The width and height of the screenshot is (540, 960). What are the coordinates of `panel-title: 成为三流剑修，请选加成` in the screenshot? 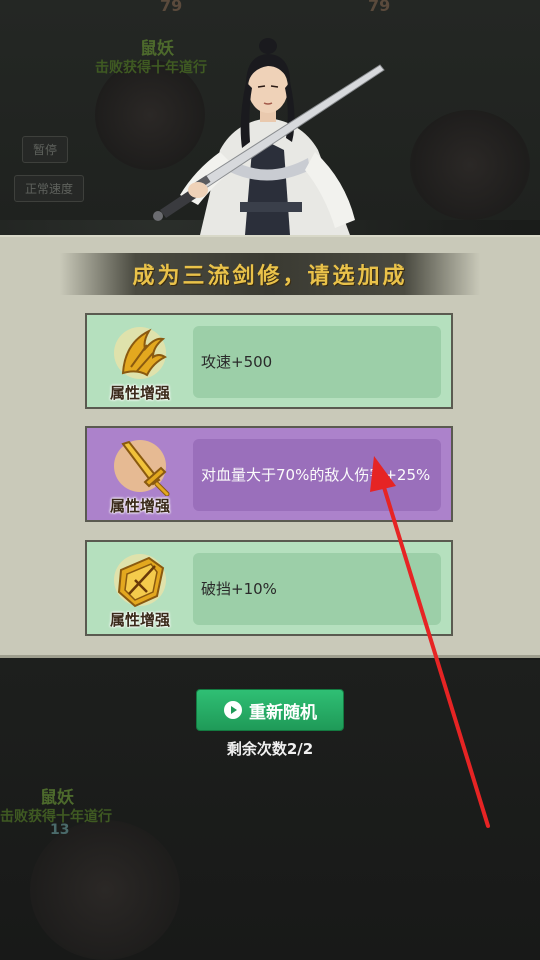 It's located at (270, 276).